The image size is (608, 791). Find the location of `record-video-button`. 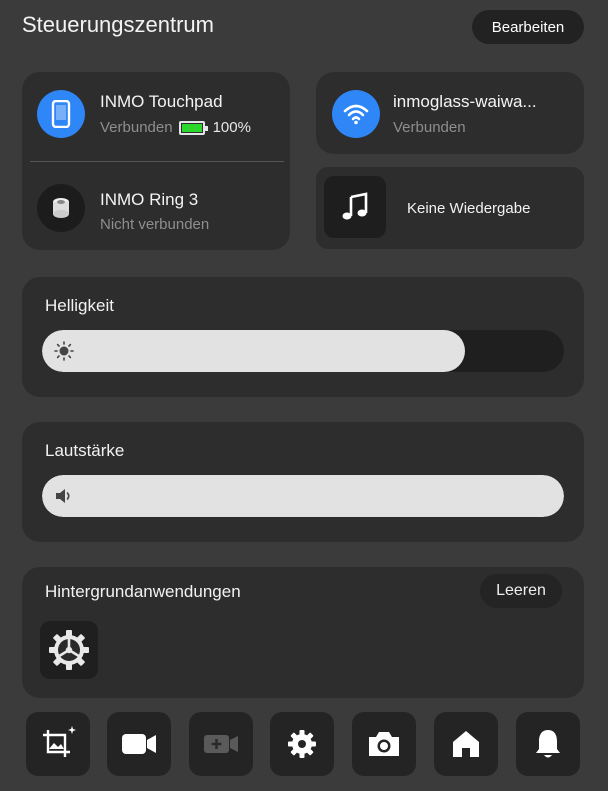

record-video-button is located at coordinates (221, 744).